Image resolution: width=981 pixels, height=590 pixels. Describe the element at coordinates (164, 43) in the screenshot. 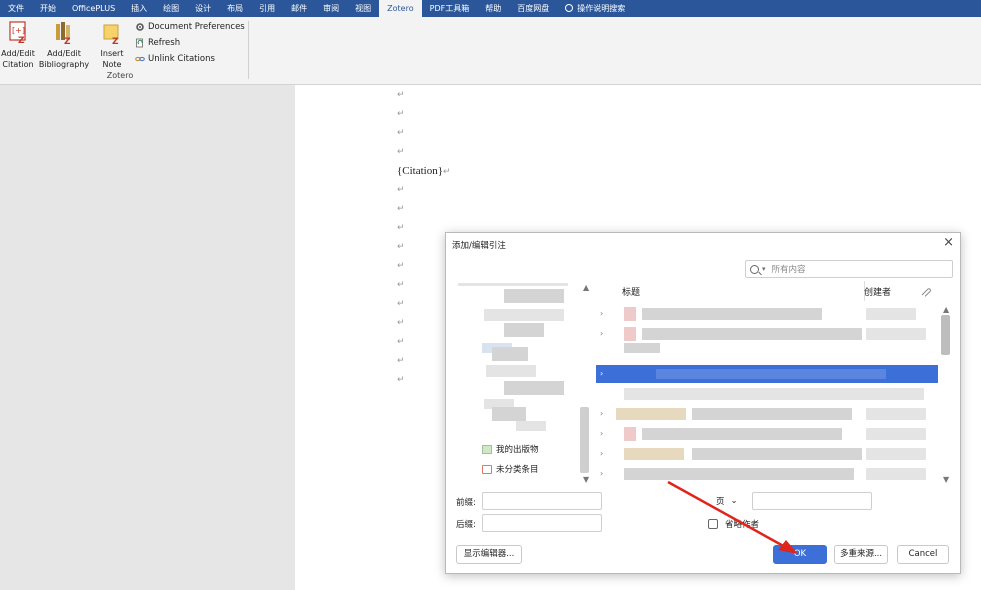

I see `refresh-label: Refresh` at that location.